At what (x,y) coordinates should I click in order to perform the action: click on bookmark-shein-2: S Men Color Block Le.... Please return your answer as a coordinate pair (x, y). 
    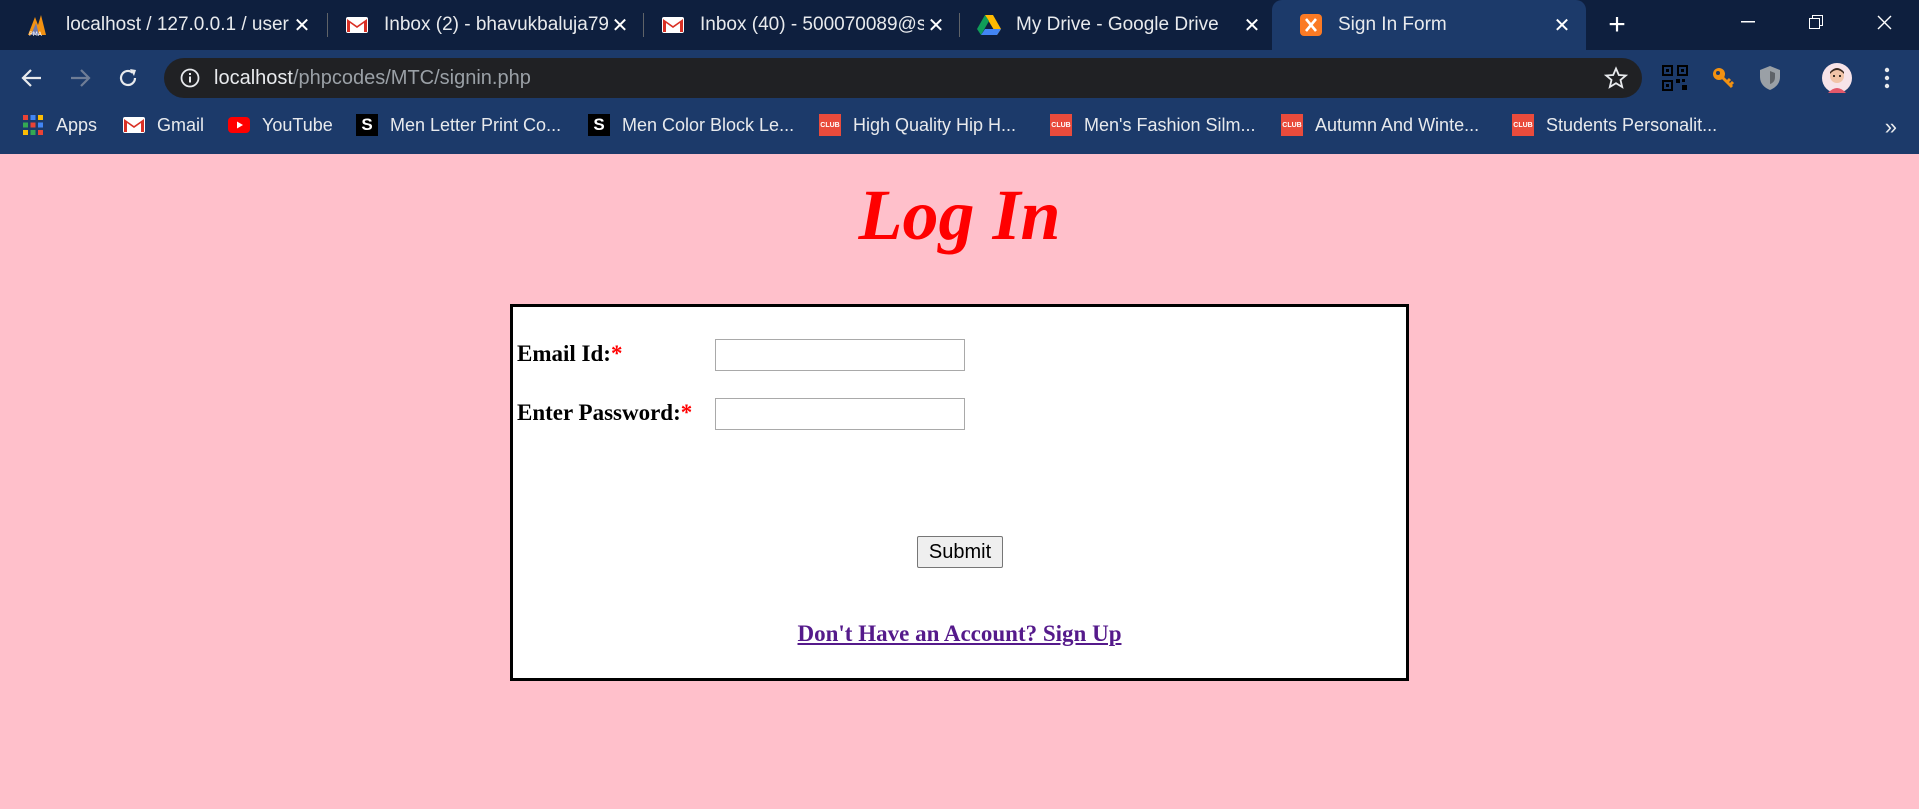
    Looking at the image, I should click on (691, 125).